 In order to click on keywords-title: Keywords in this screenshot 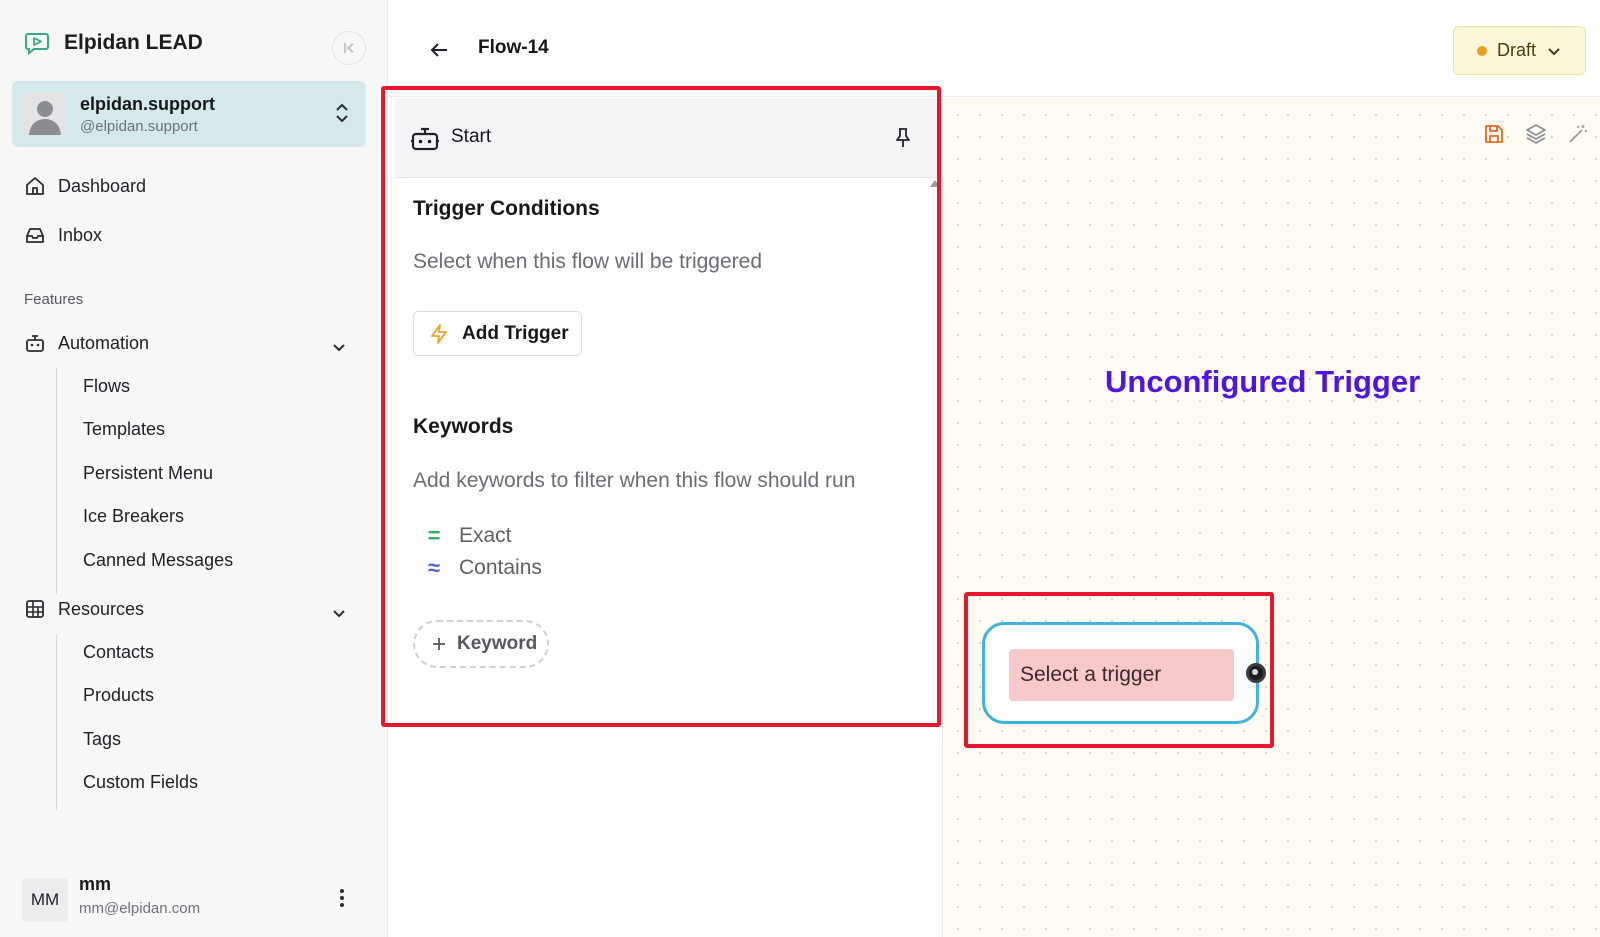, I will do `click(463, 426)`.